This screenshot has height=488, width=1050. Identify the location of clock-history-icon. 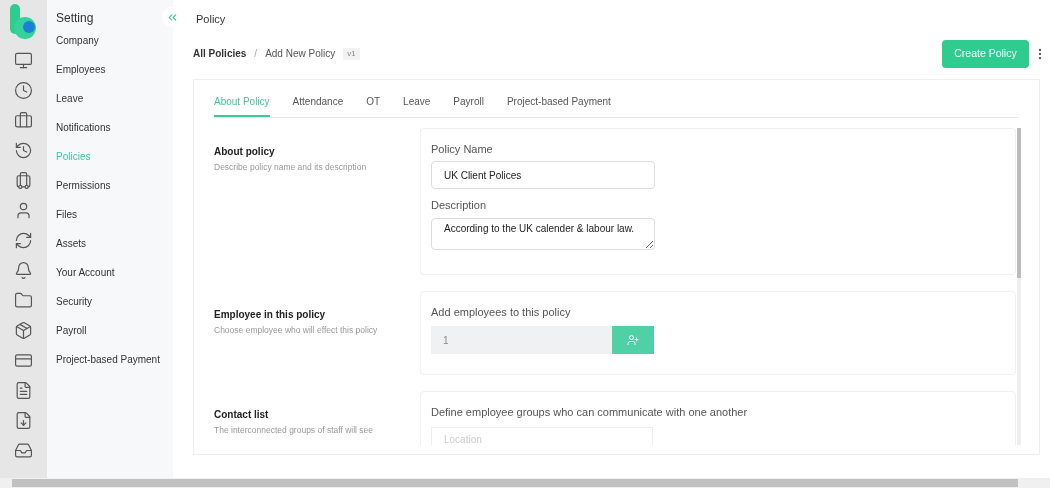
(23, 150).